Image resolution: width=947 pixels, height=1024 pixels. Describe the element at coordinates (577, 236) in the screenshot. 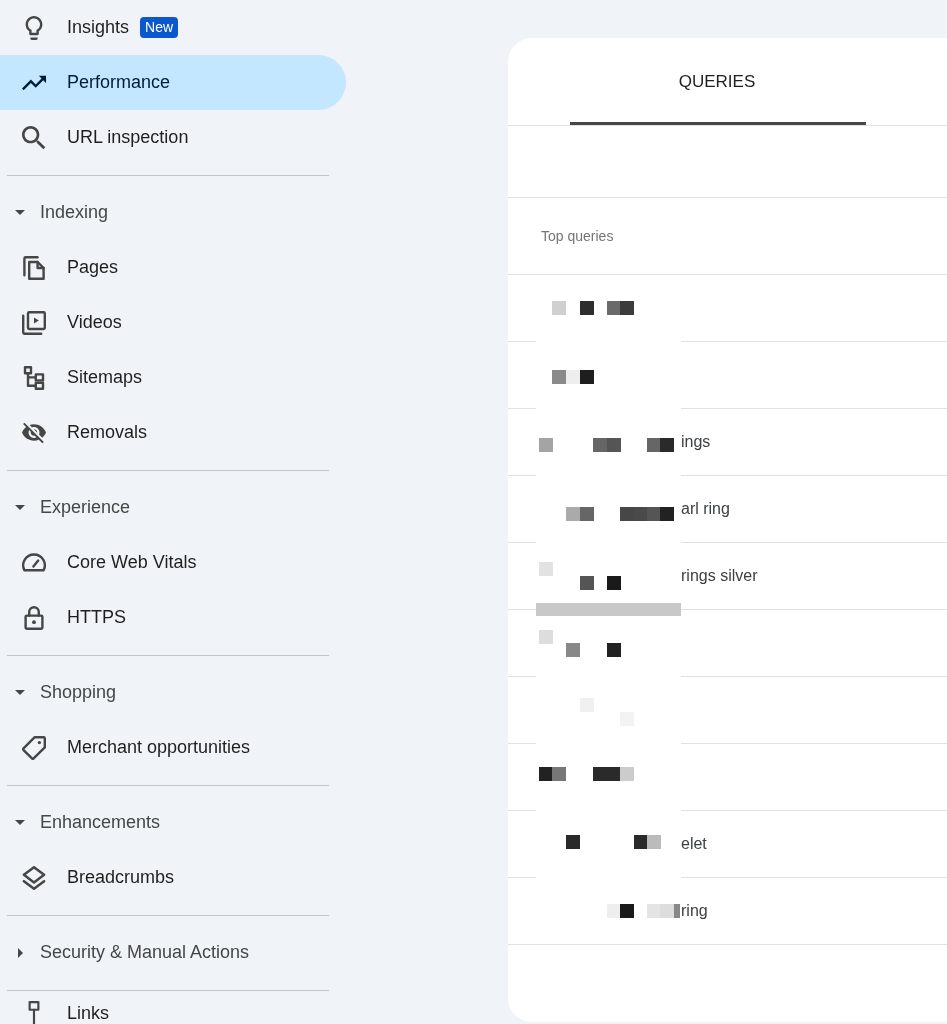

I see `column-header: Top queries` at that location.